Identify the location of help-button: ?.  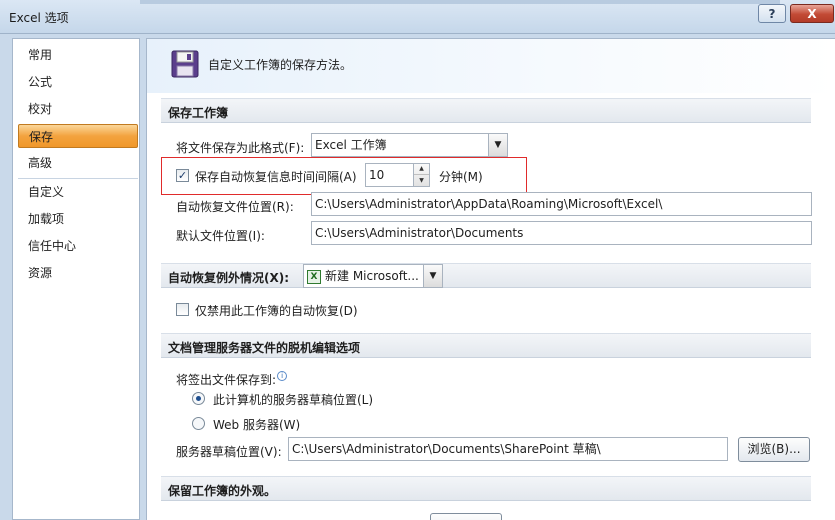
(772, 13).